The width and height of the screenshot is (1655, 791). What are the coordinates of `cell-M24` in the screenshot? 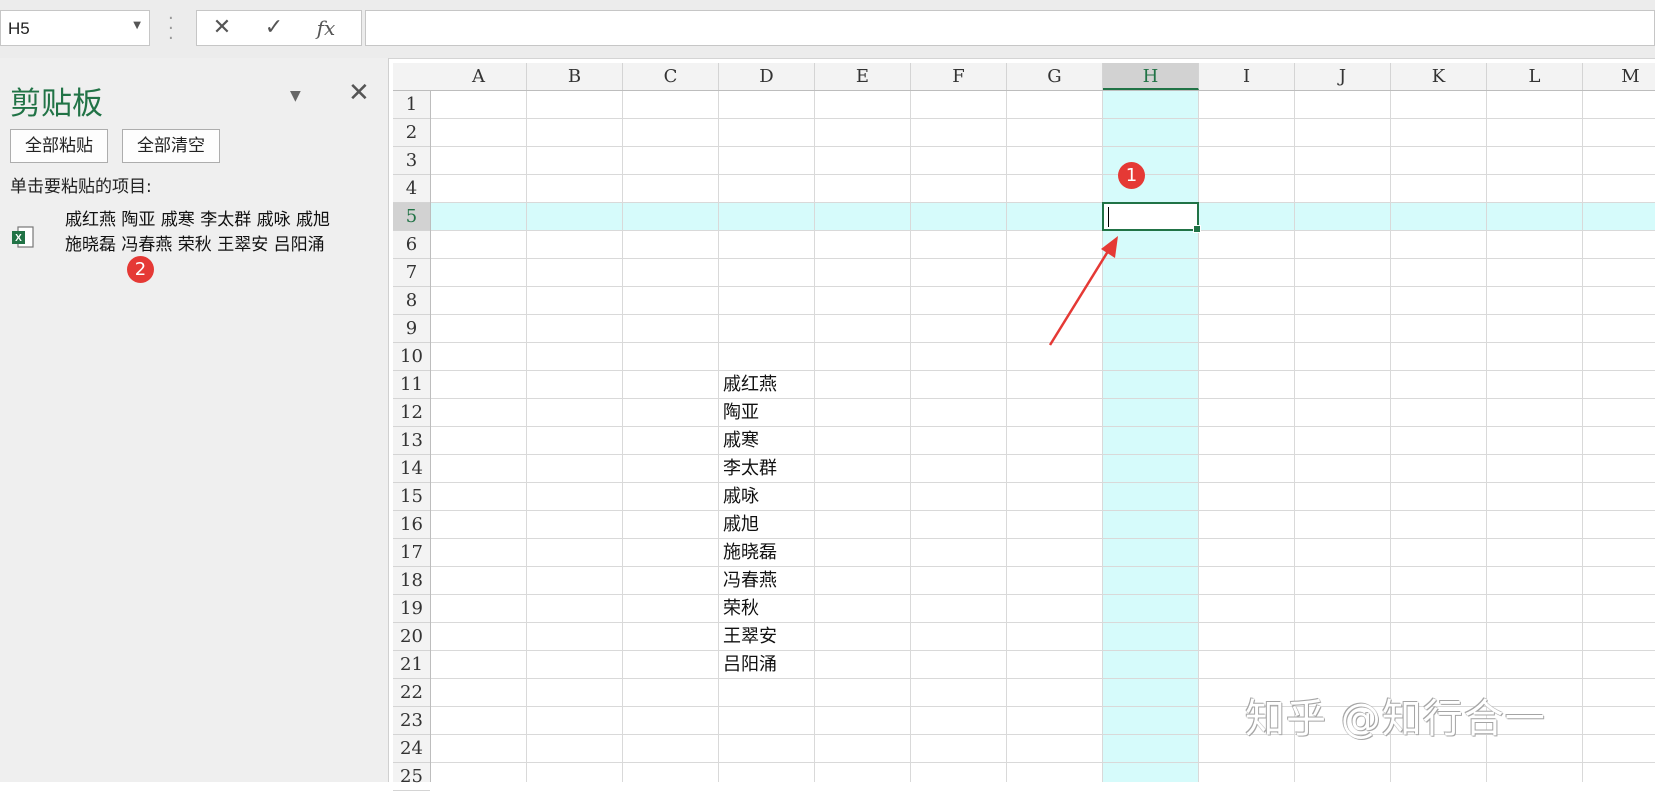 It's located at (1619, 749).